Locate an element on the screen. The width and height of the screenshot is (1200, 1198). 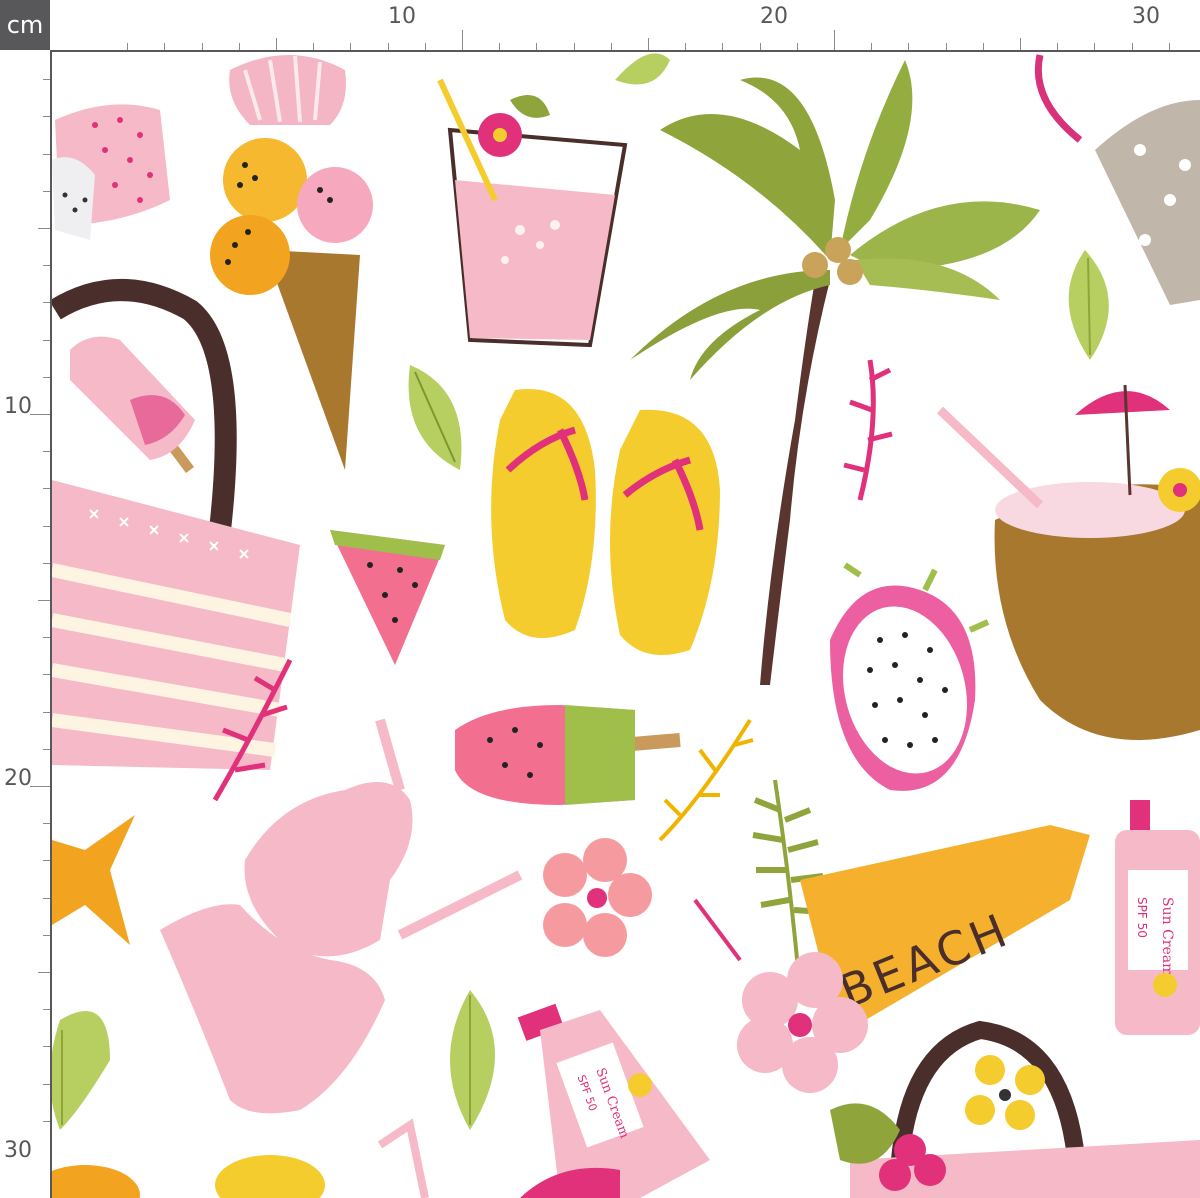
ruler-label-top-30: 30 is located at coordinates (1146, 16).